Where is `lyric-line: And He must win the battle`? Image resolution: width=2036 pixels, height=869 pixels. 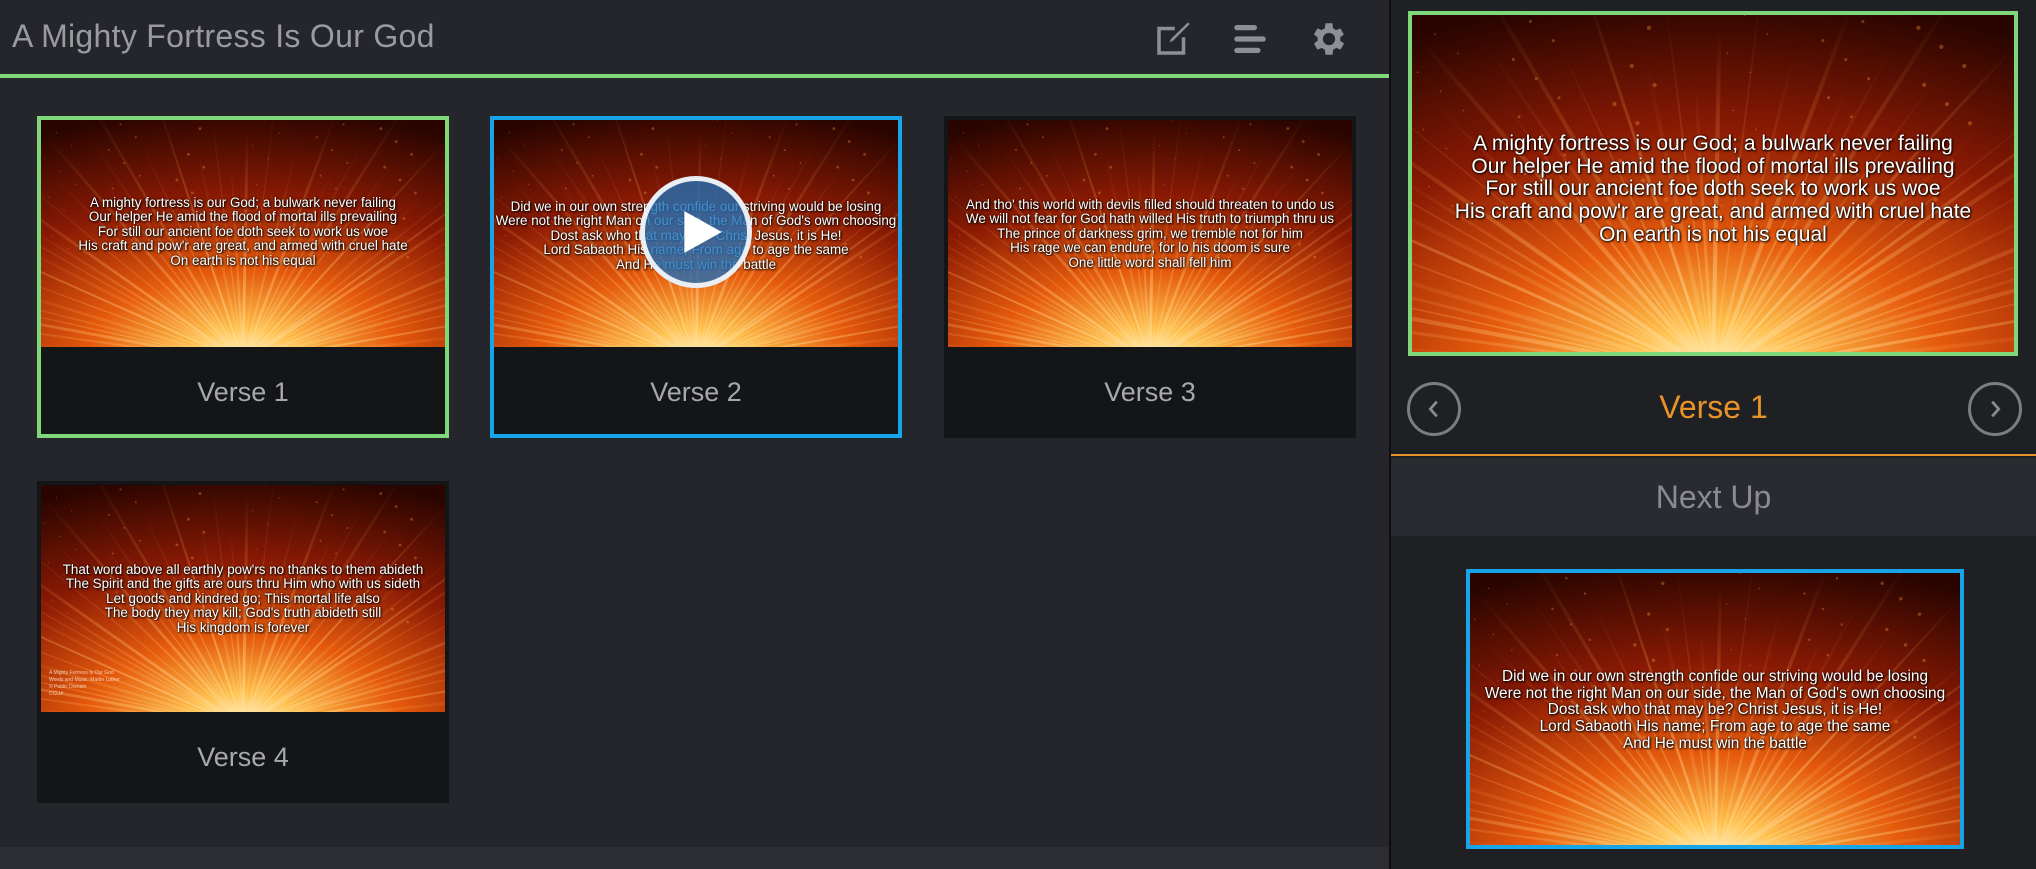
lyric-line: And He must win the battle is located at coordinates (1715, 743).